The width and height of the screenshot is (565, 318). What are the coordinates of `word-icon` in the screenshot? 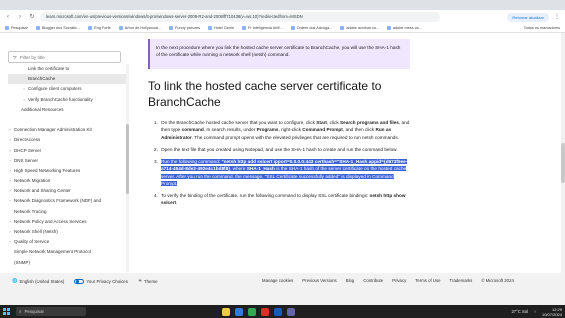 It's located at (278, 311).